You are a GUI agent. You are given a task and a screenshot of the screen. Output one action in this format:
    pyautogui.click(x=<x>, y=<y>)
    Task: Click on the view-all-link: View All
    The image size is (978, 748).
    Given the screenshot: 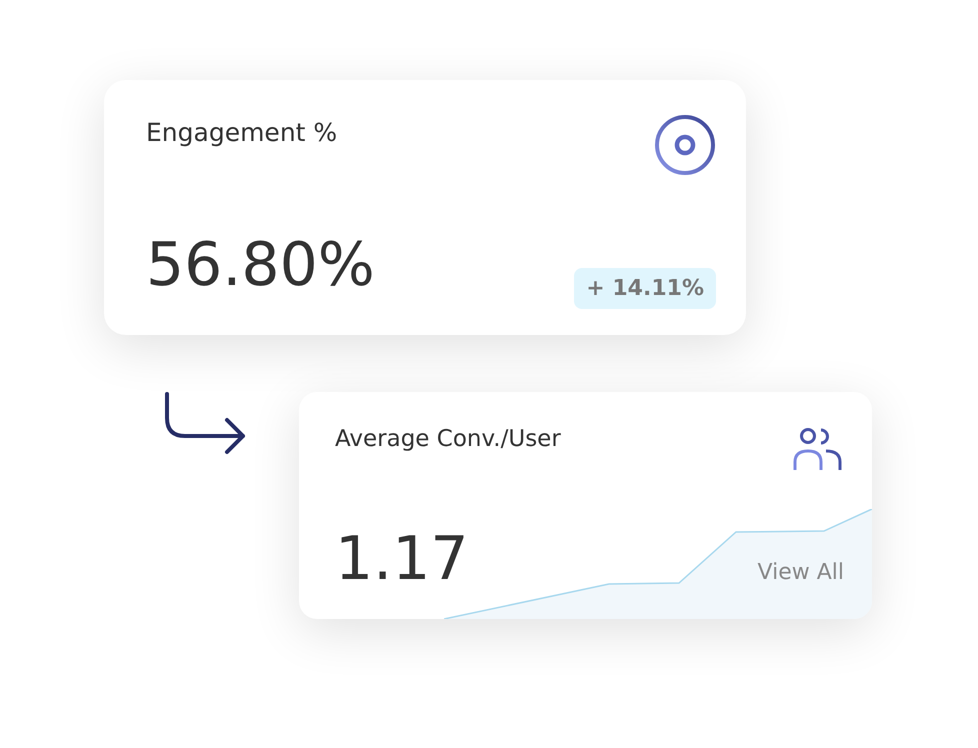 What is the action you would take?
    pyautogui.click(x=801, y=572)
    